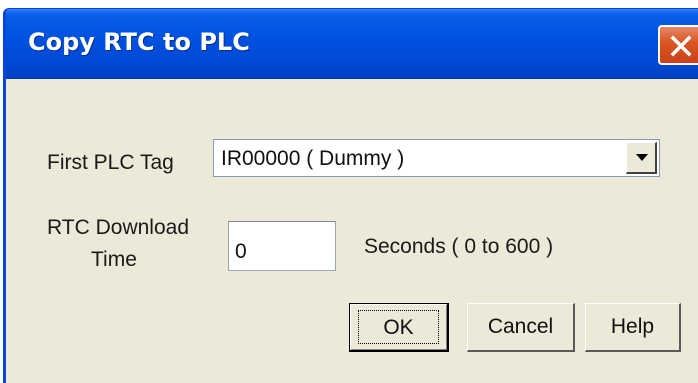  I want to click on rtc-download-time-input, so click(282, 246).